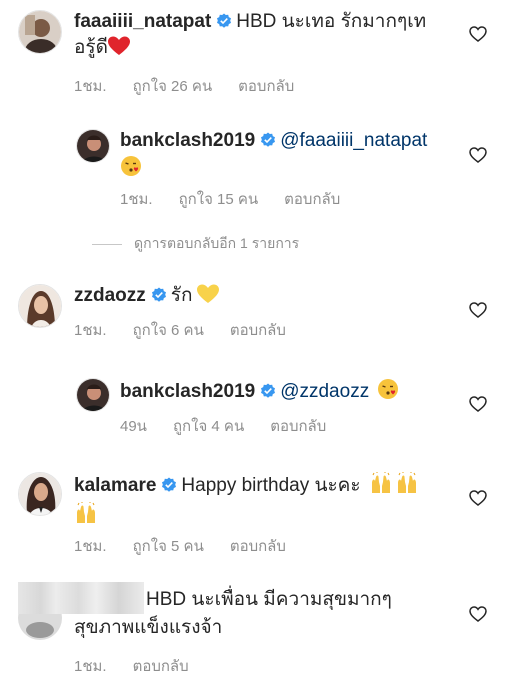  Describe the element at coordinates (118, 45) in the screenshot. I see `red-heart-emoji-icon` at that location.